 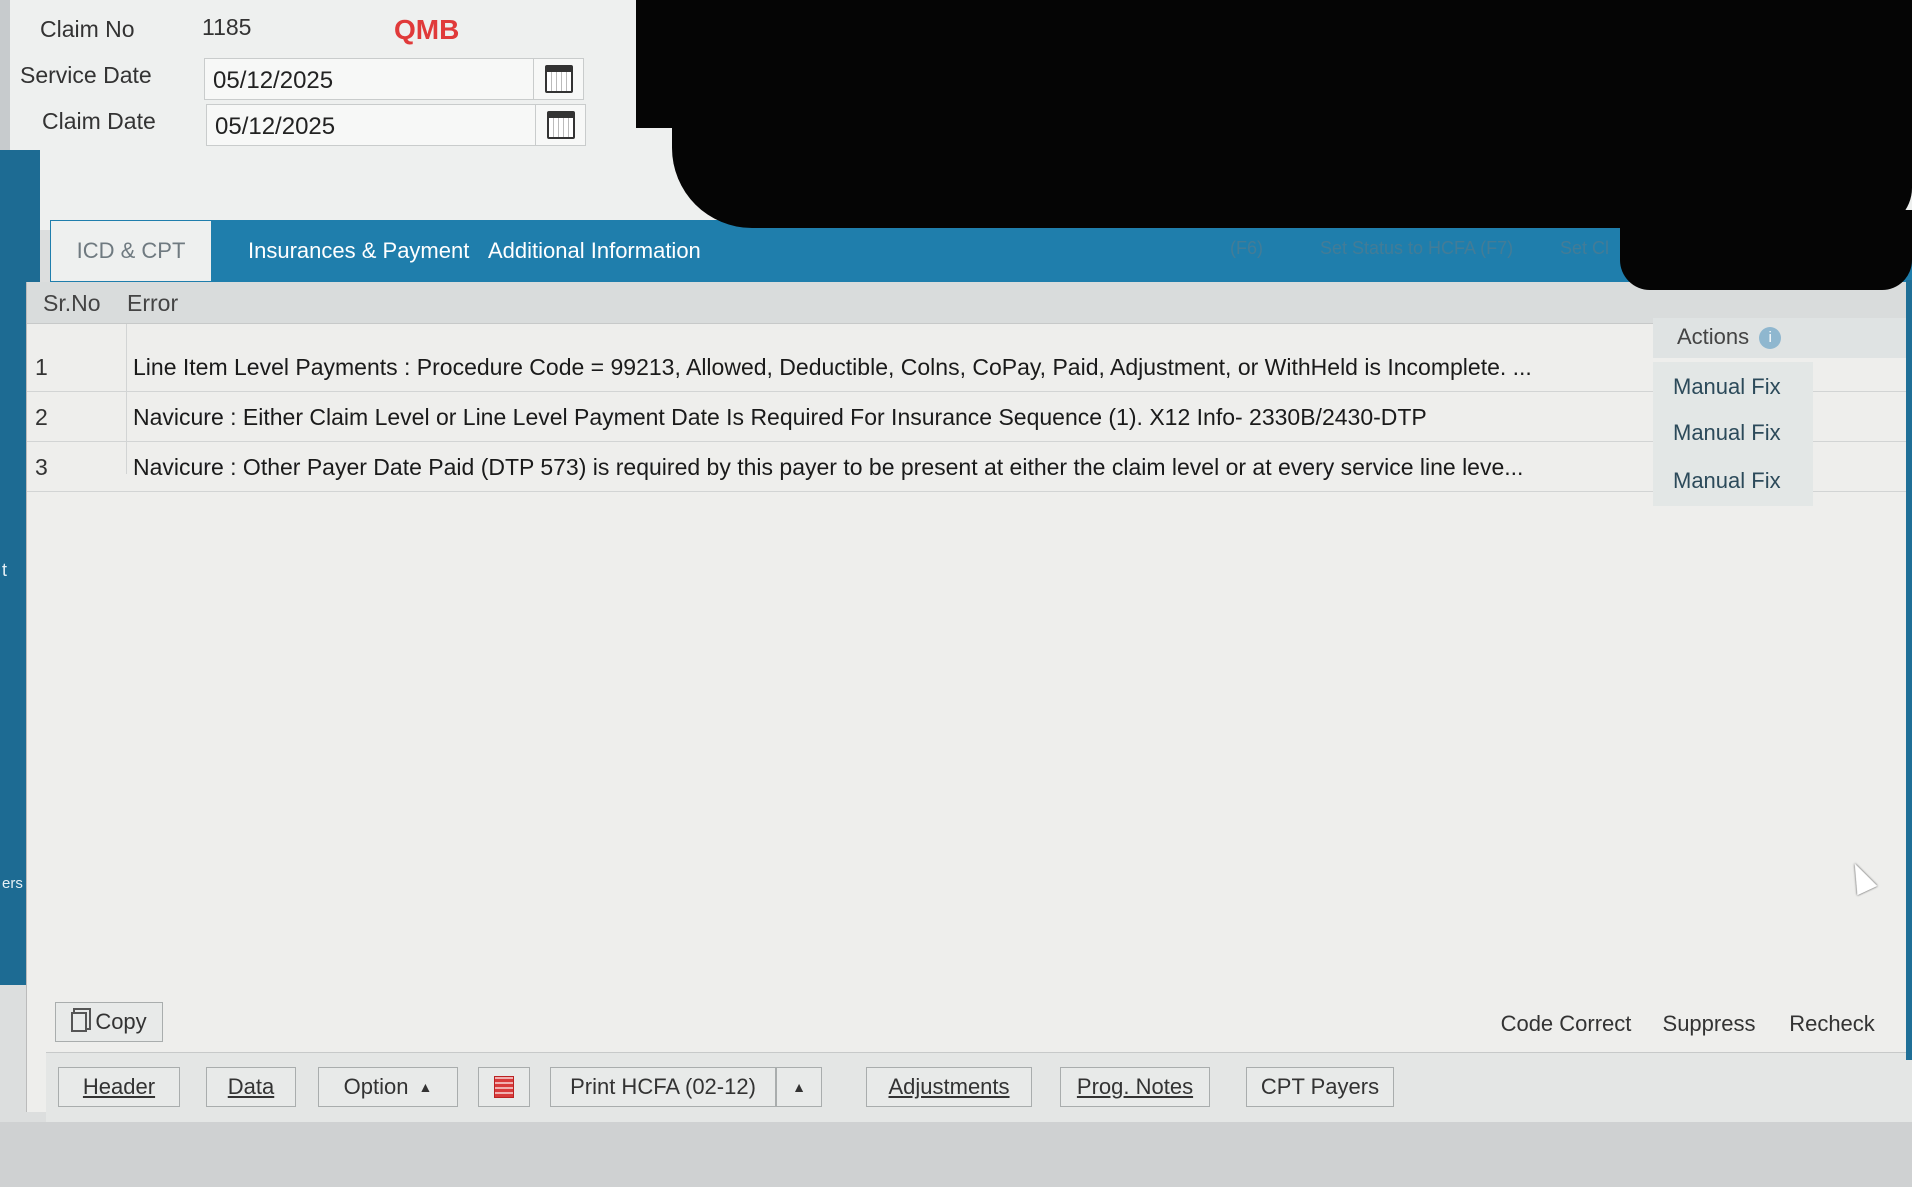 What do you see at coordinates (131, 251) in the screenshot?
I see `tab-icd-cpt: ICD & CPT` at bounding box center [131, 251].